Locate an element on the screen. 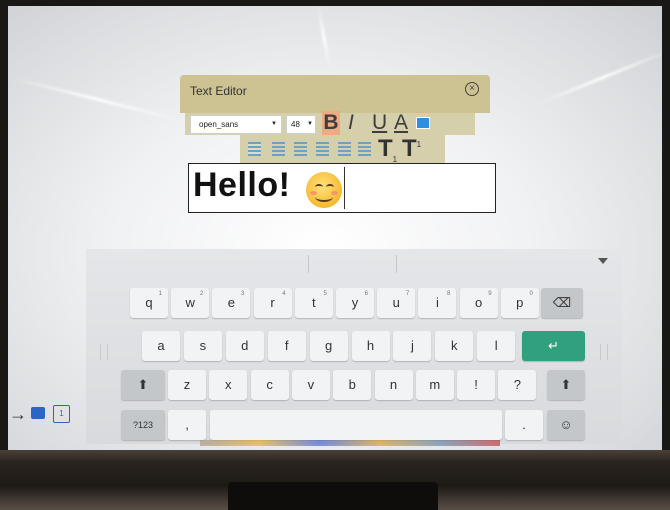 This screenshot has height=510, width=670. key-label: e is located at coordinates (231, 302).